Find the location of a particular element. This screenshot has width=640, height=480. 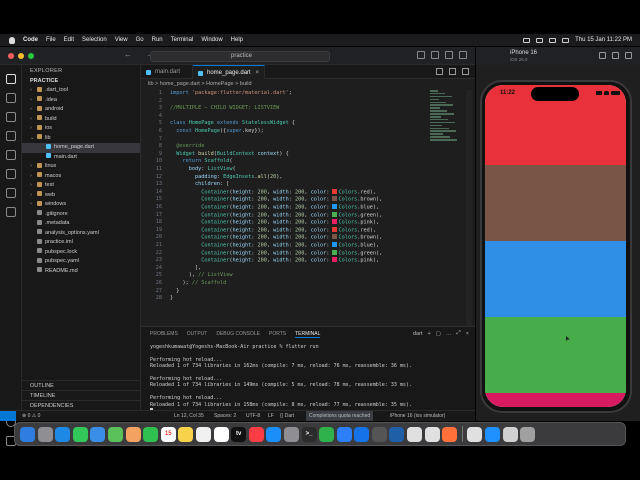

dock-preview-icon is located at coordinates (510, 434).